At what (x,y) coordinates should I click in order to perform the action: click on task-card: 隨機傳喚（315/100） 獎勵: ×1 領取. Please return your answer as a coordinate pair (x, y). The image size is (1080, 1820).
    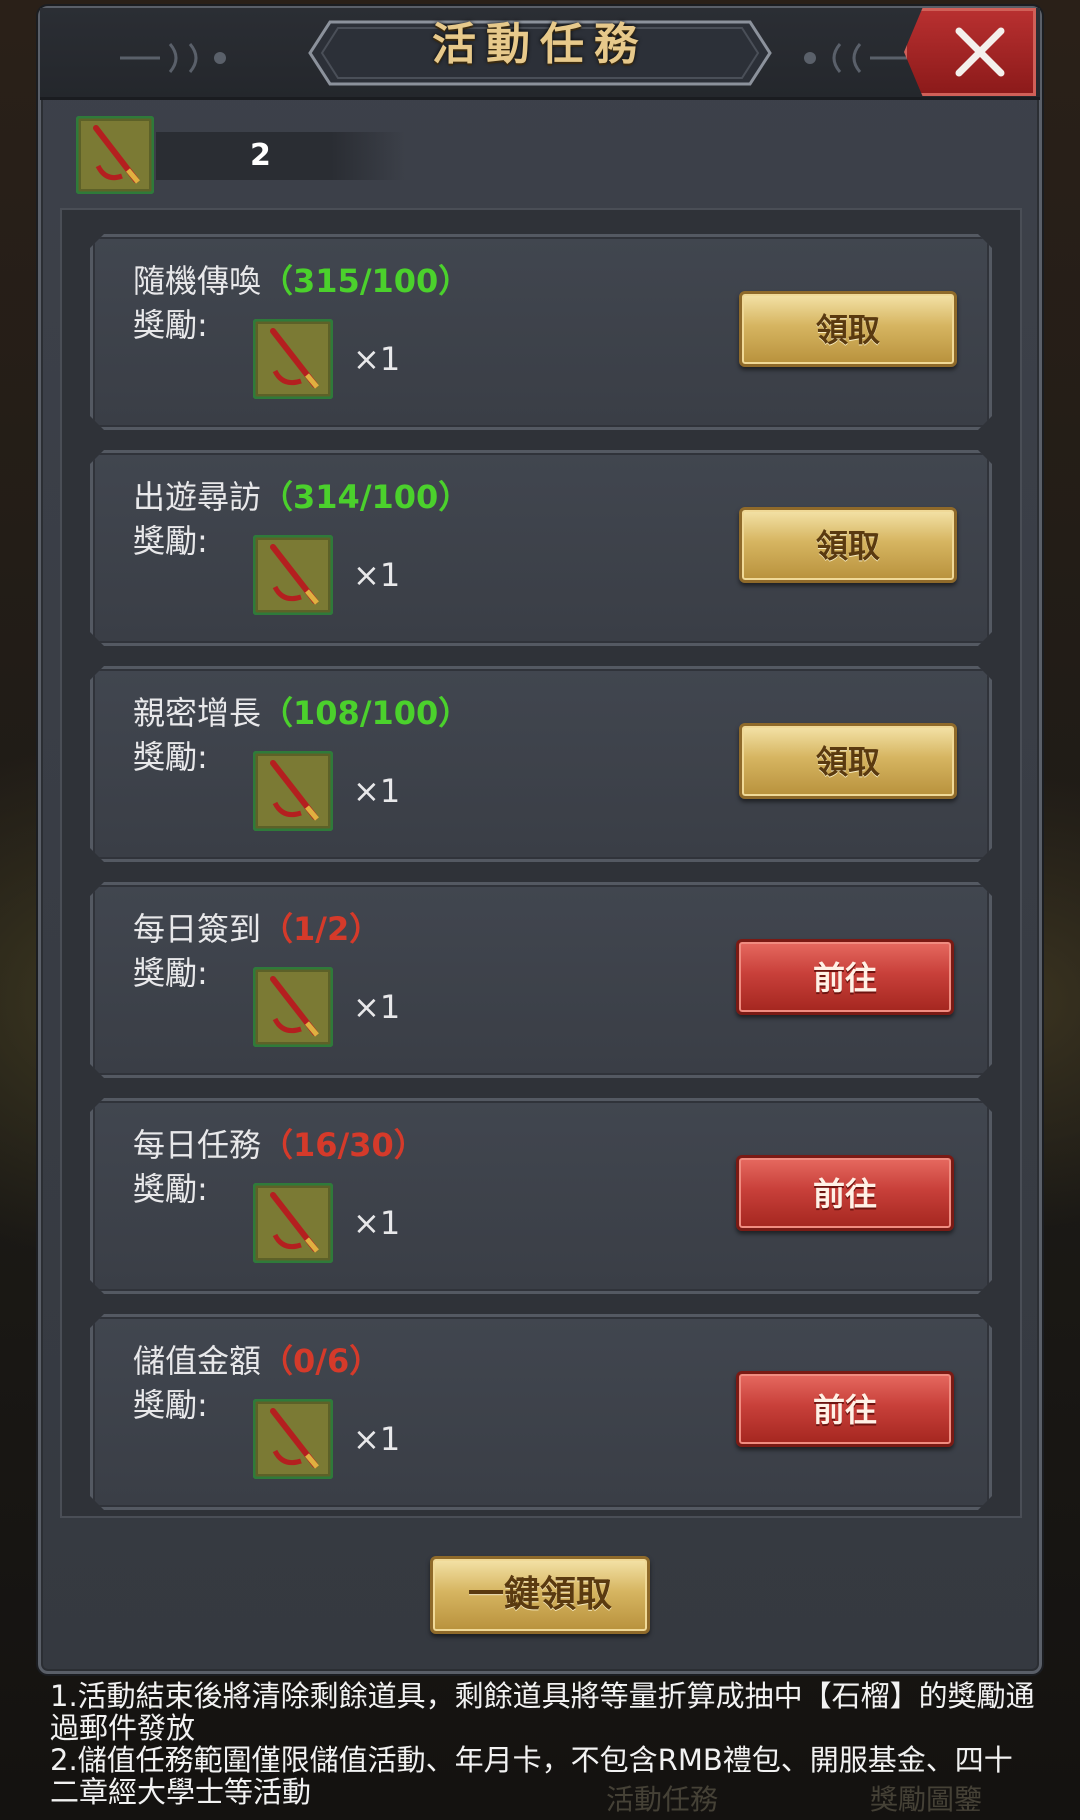
    Looking at the image, I should click on (541, 332).